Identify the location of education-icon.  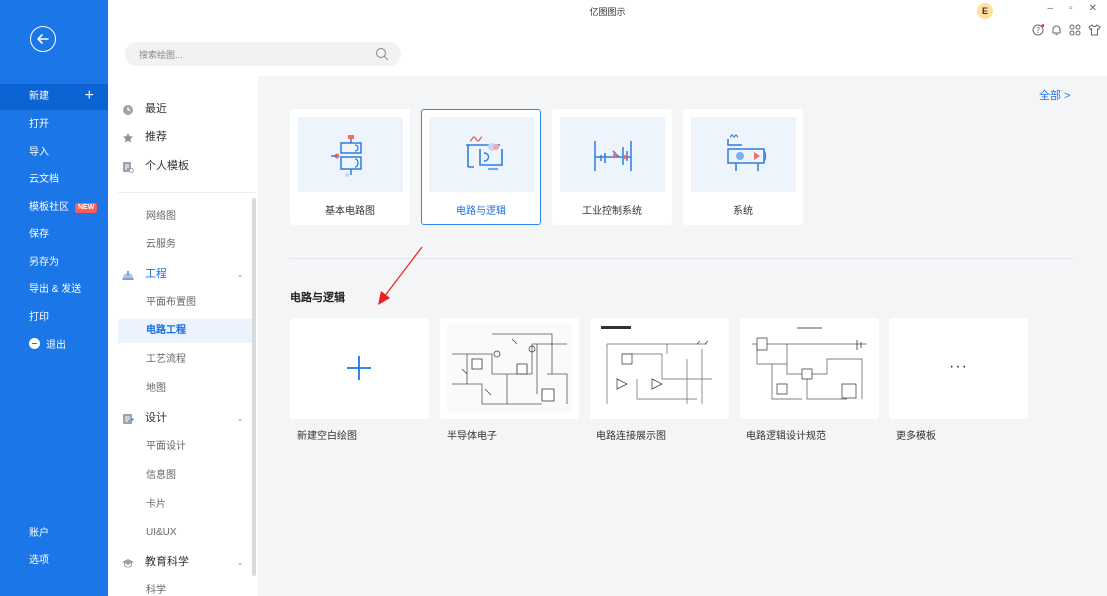
(128, 561).